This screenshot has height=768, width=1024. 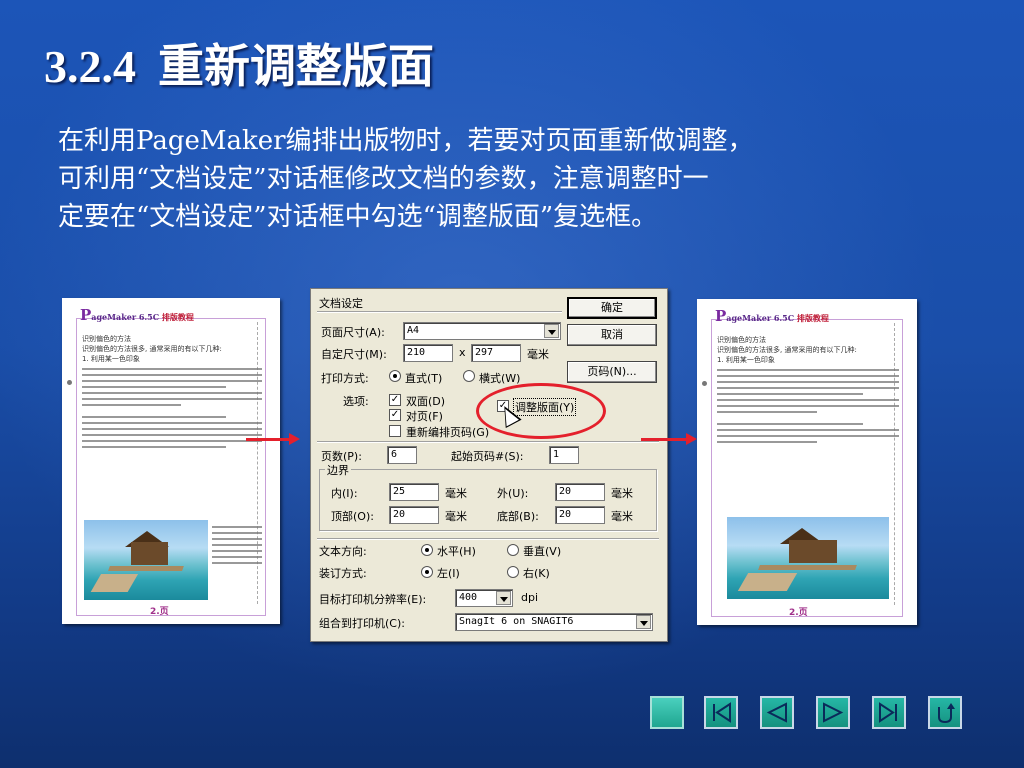 I want to click on portrait-radio, so click(x=395, y=376).